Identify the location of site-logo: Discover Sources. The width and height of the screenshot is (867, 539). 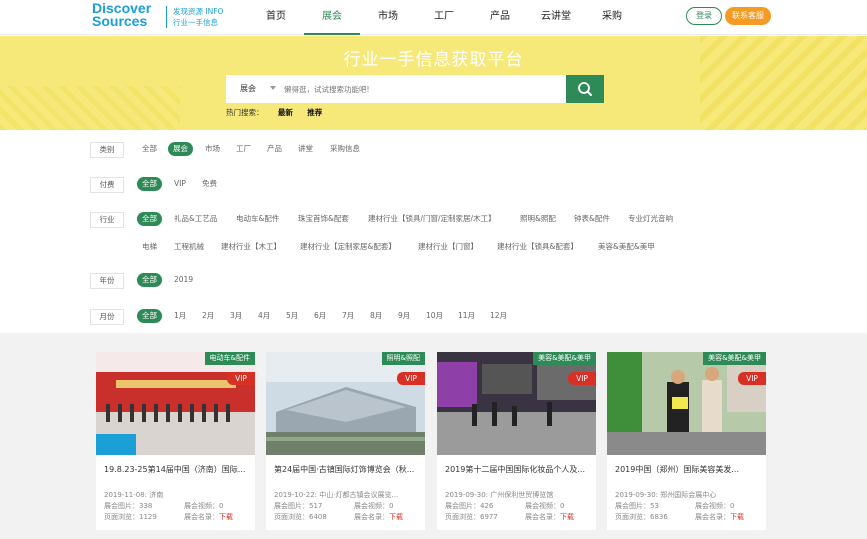
(127, 15).